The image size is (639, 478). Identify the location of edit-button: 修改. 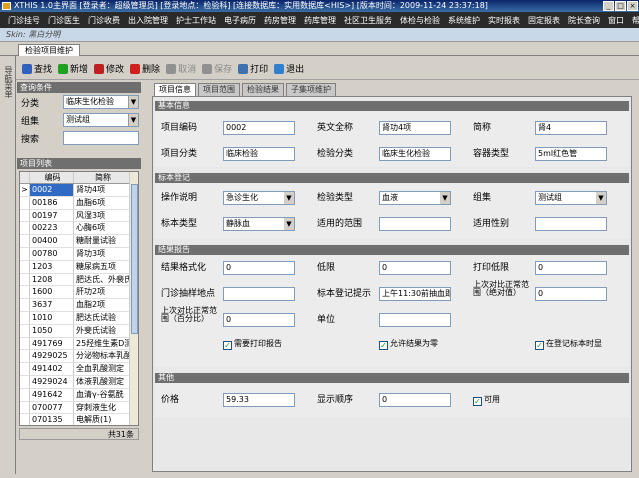
(109, 68).